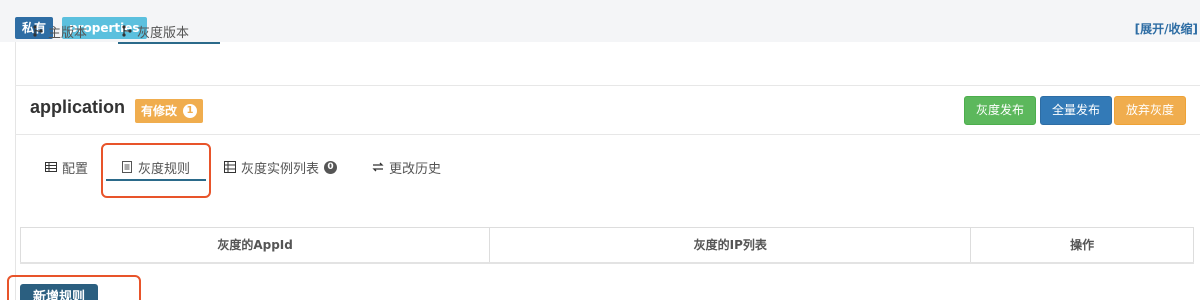 Image resolution: width=1200 pixels, height=300 pixels. Describe the element at coordinates (75, 169) in the screenshot. I see `tab-config-label: 配置` at that location.